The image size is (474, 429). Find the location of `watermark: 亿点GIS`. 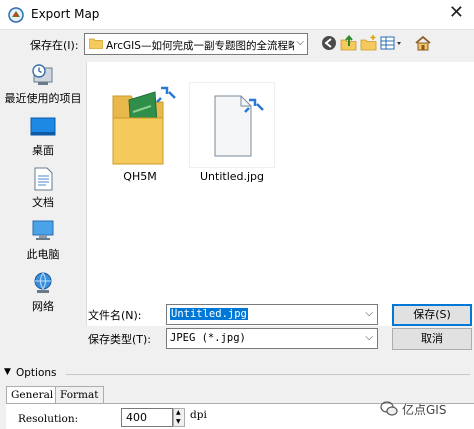

watermark: 亿点GIS is located at coordinates (424, 409).